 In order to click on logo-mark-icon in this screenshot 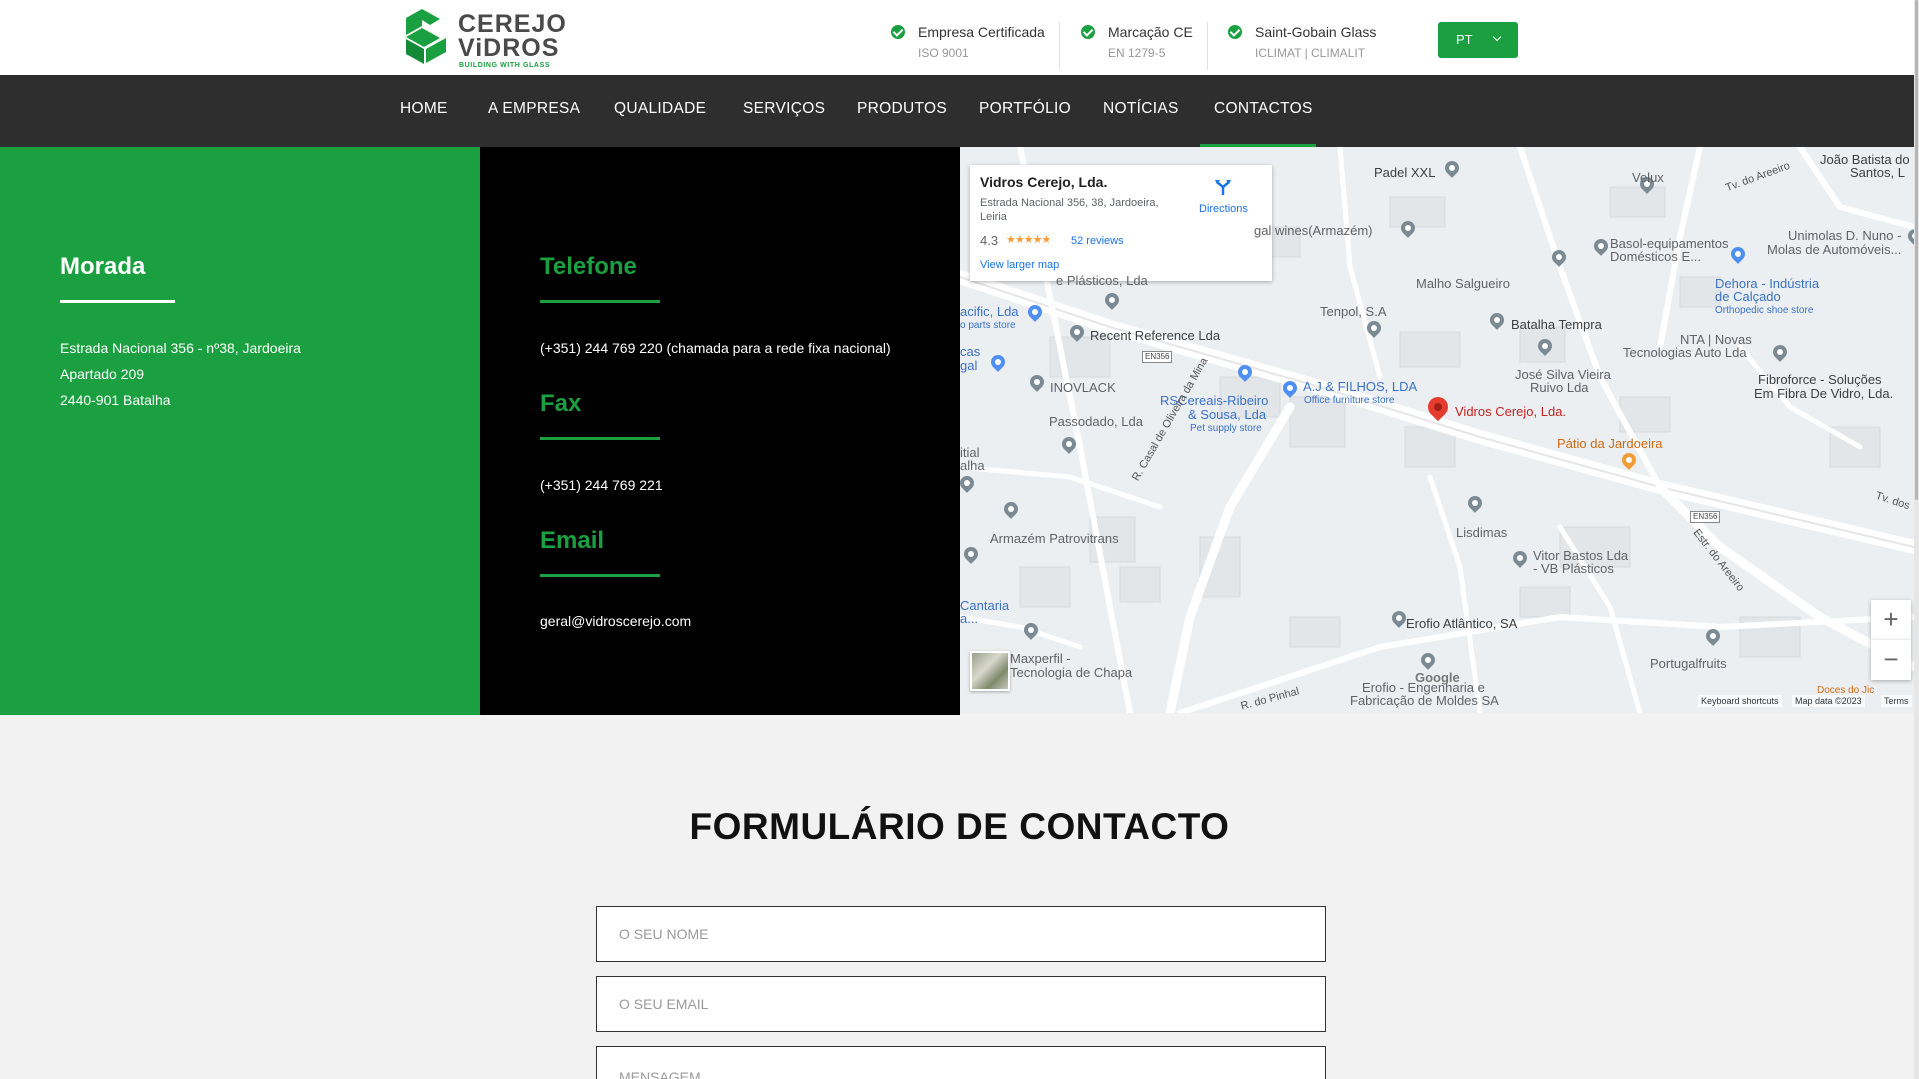, I will do `click(426, 36)`.